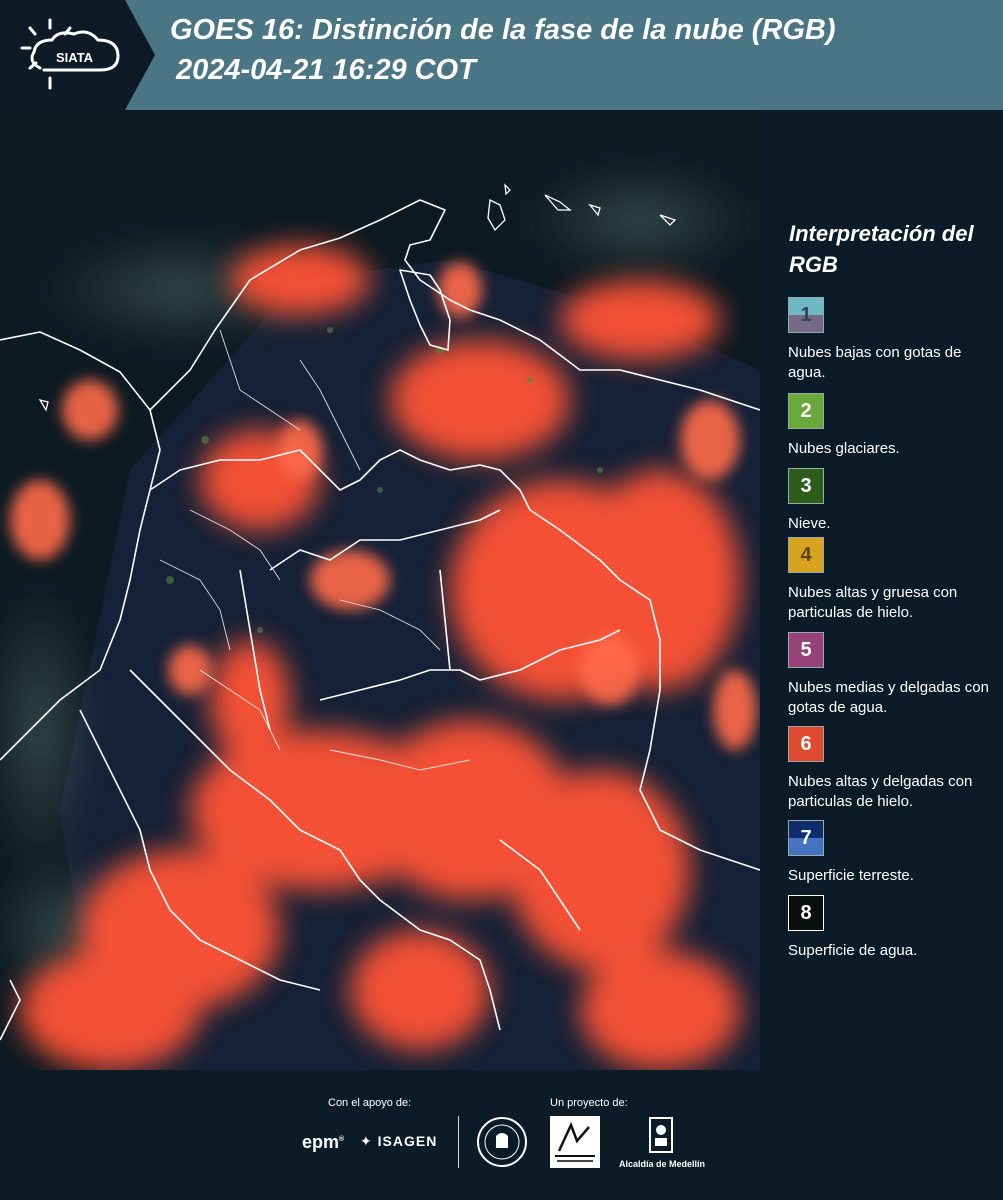 This screenshot has height=1200, width=1003. Describe the element at coordinates (881, 249) in the screenshot. I see `legend-title: Interpretación del RGB` at that location.